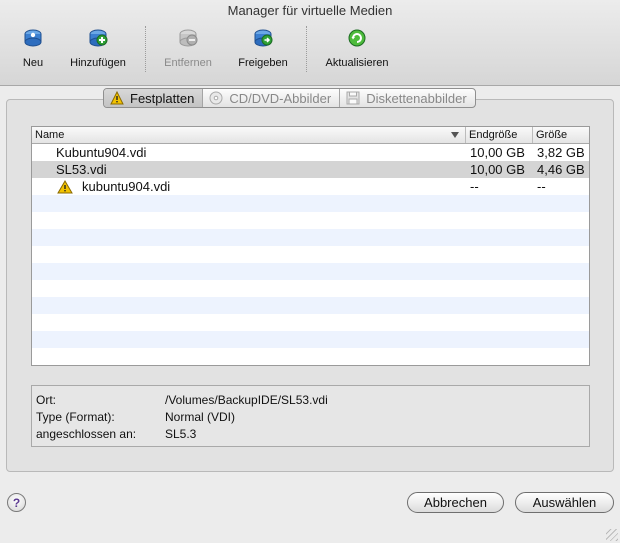 This screenshot has height=543, width=620. I want to click on table-row: Kubuntu904.vdi 10,00 GB 3,82 GB, so click(310, 152).